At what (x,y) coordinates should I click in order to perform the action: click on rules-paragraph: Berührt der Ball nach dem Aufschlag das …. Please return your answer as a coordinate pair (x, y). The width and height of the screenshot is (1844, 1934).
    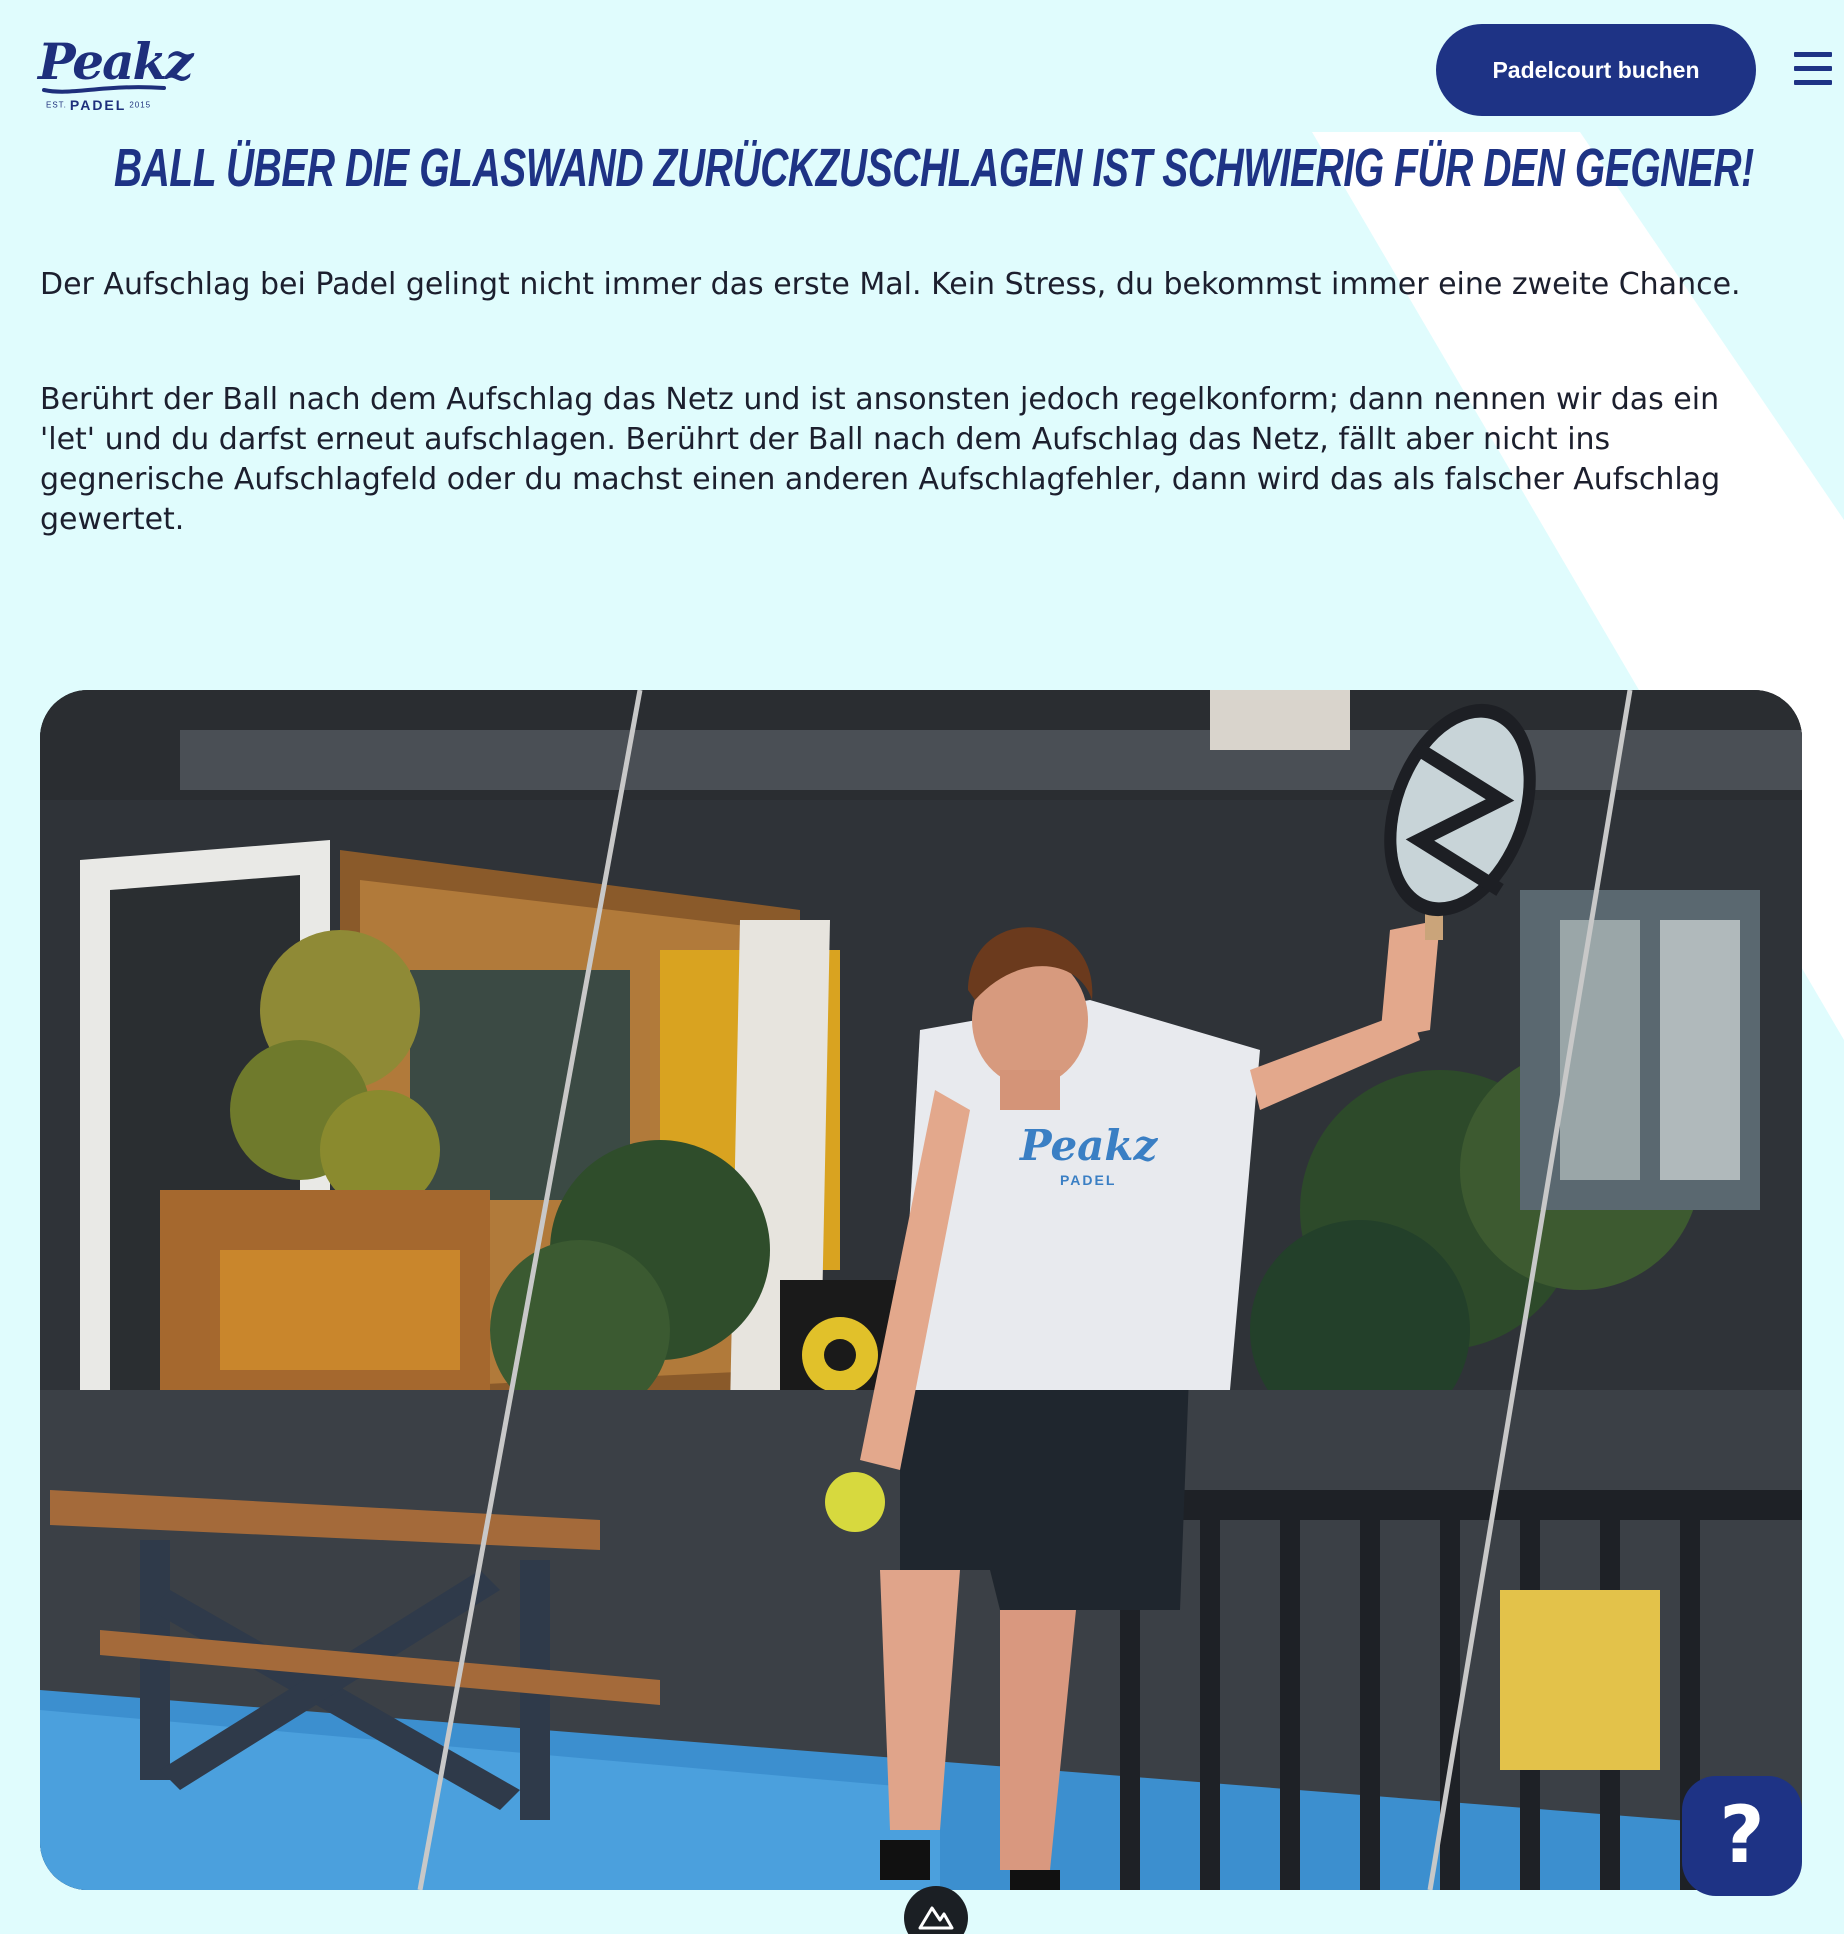
    Looking at the image, I should click on (880, 459).